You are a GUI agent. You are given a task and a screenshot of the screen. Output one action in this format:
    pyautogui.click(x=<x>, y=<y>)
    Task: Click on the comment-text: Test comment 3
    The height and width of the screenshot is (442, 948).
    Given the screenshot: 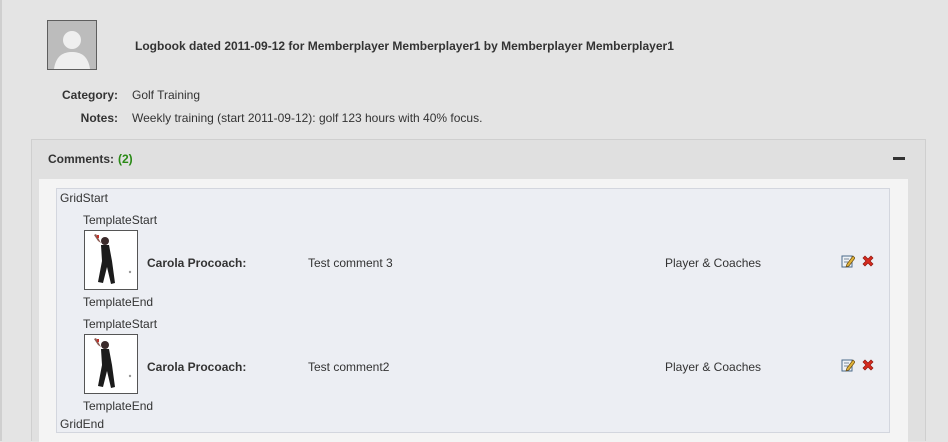 What is the action you would take?
    pyautogui.click(x=350, y=263)
    